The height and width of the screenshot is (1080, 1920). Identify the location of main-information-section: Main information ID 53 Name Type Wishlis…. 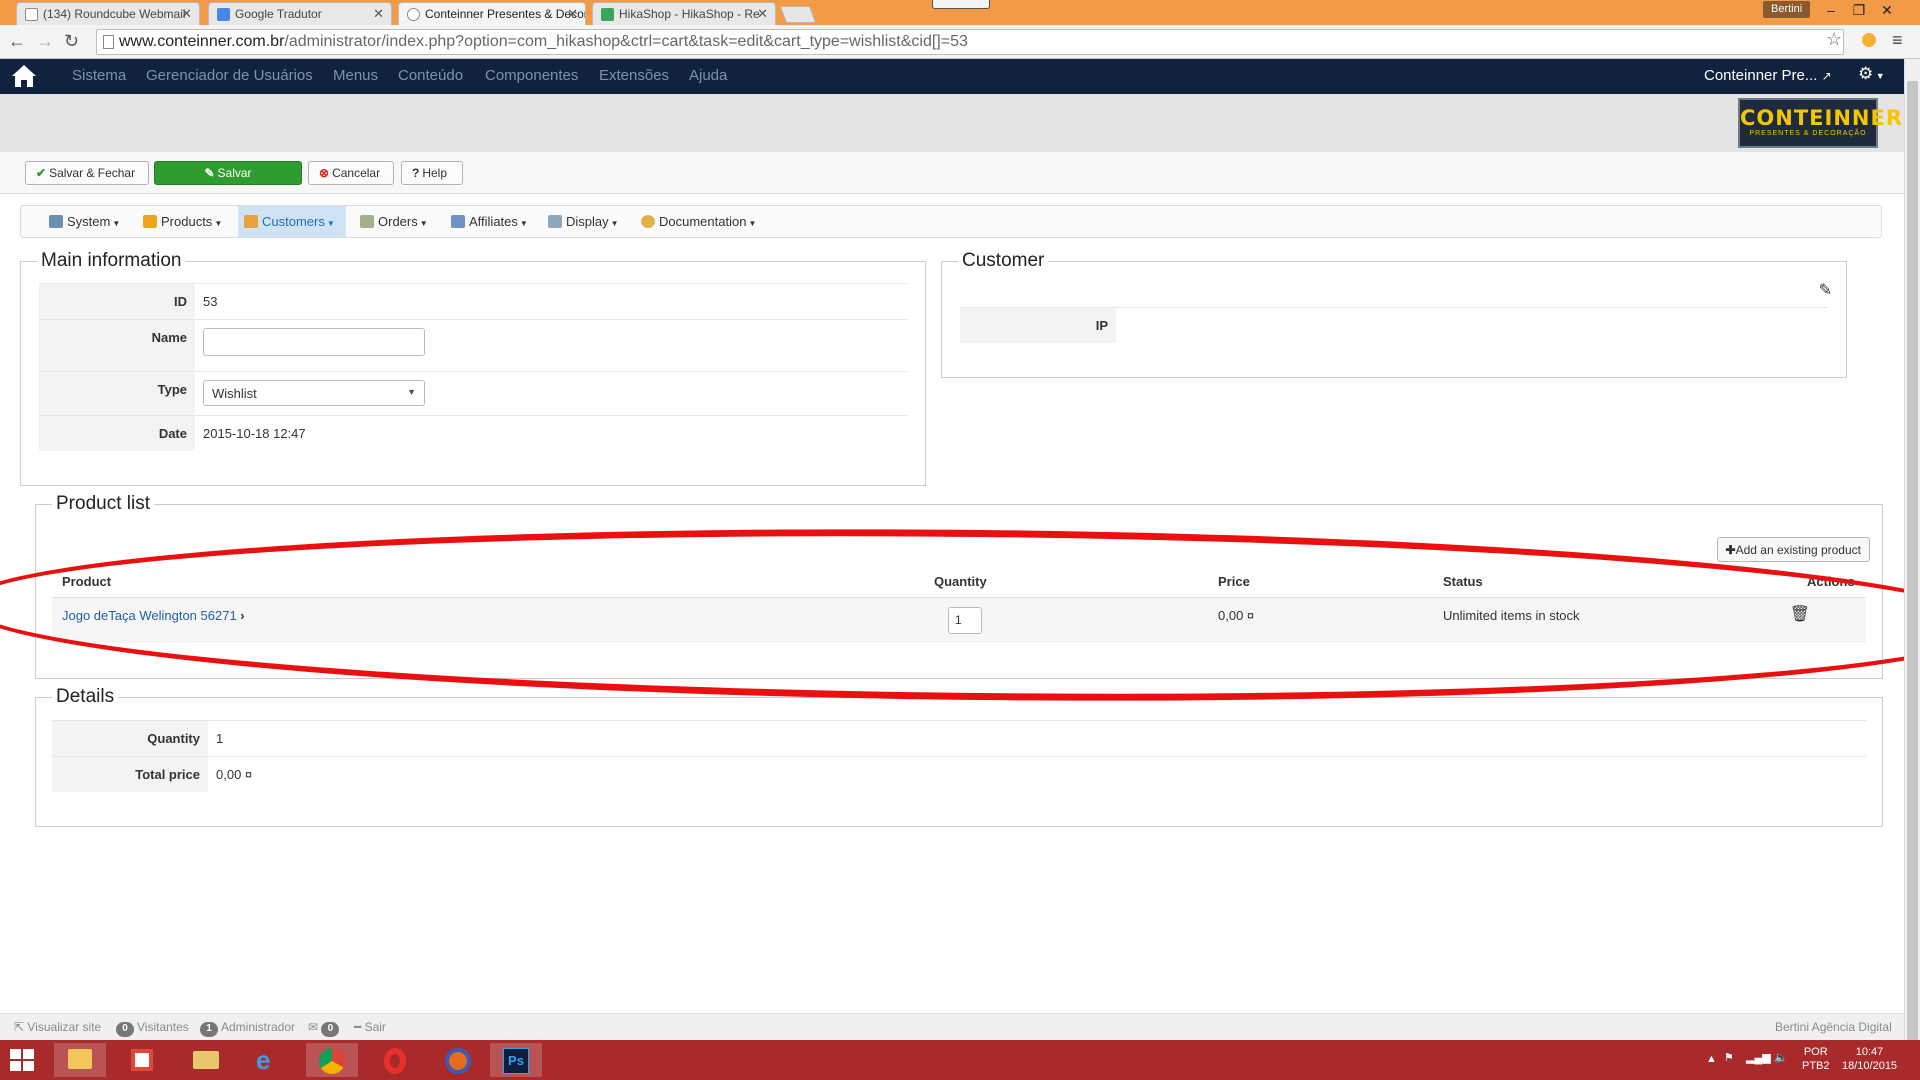
(473, 368).